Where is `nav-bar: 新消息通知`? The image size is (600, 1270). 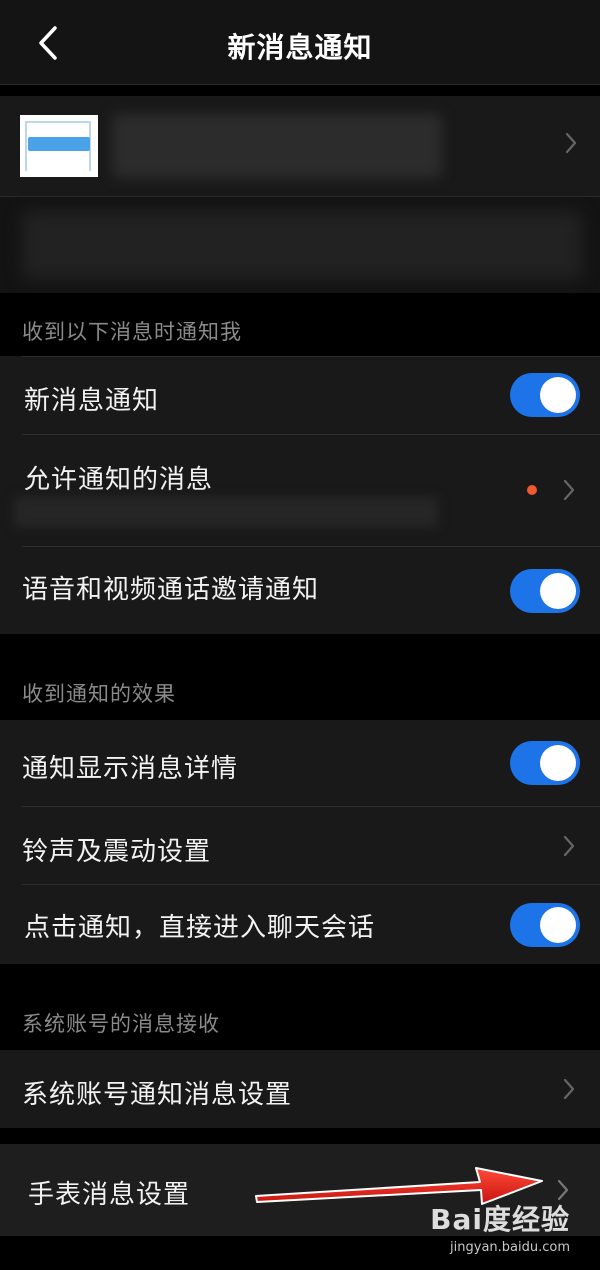 nav-bar: 新消息通知 is located at coordinates (300, 42).